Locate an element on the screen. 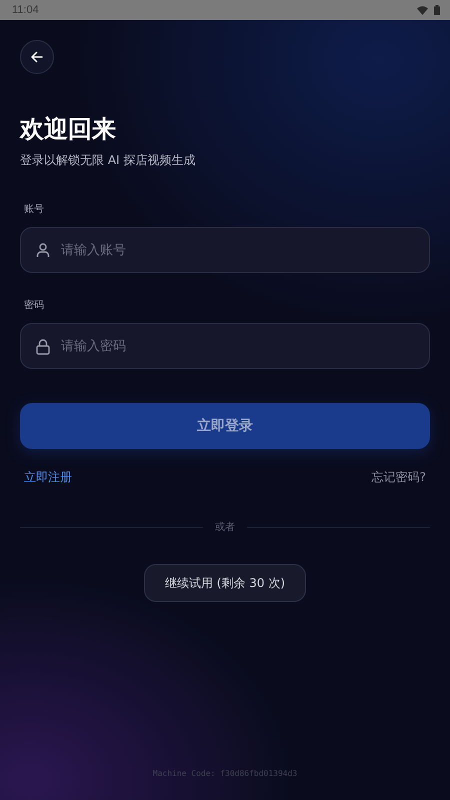 The height and width of the screenshot is (800, 450). user-icon is located at coordinates (43, 250).